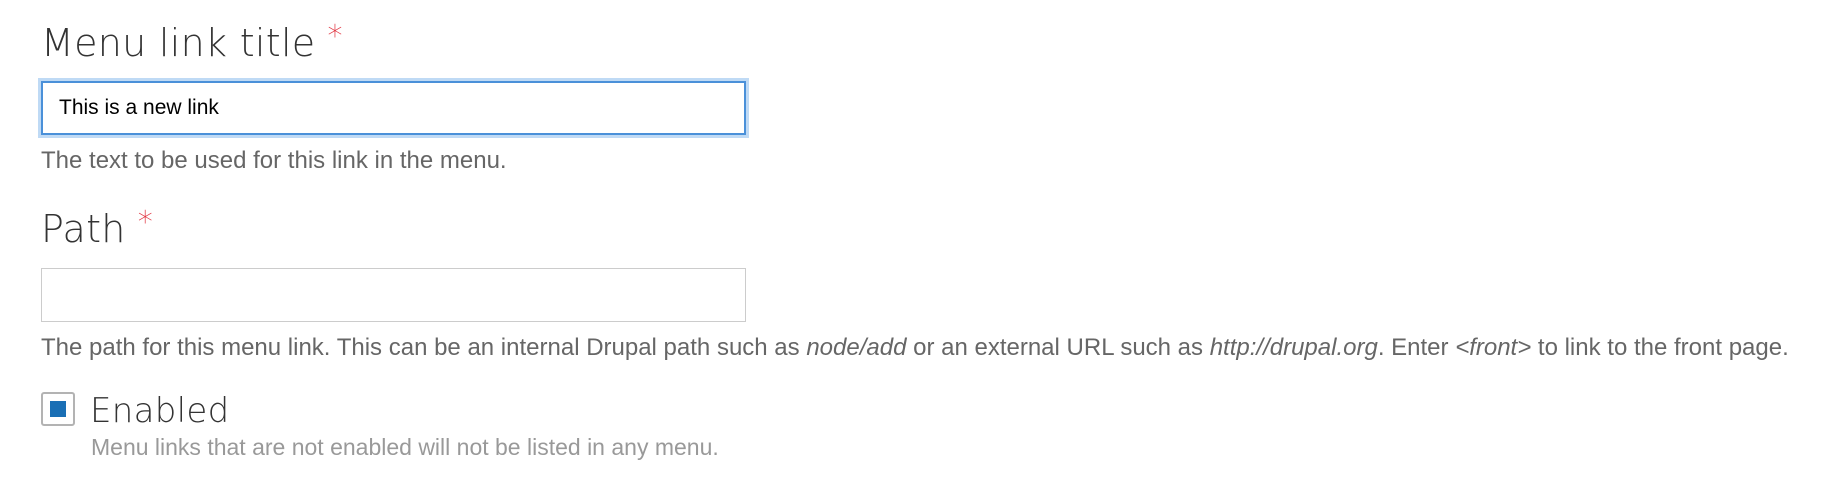 This screenshot has width=1830, height=484. What do you see at coordinates (1058, 347) in the screenshot?
I see `path-description-text: or an external URL such as` at bounding box center [1058, 347].